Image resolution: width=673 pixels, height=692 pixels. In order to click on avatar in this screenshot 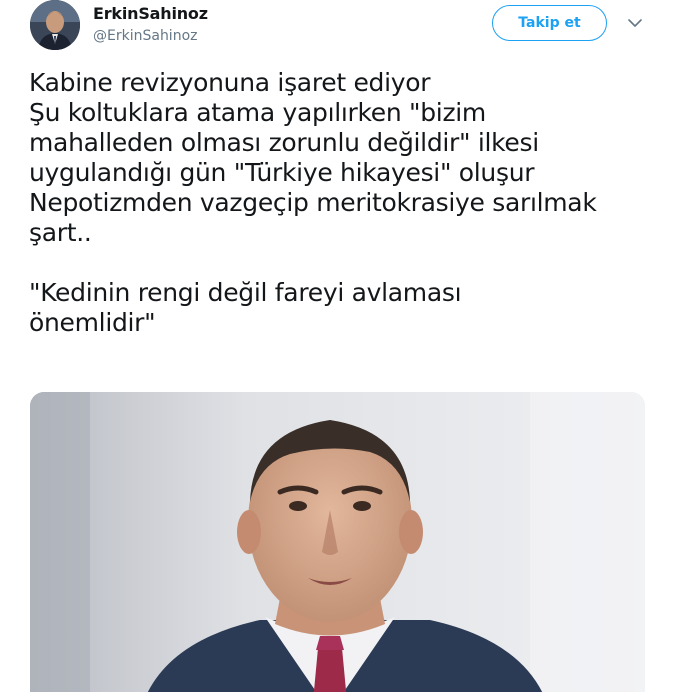, I will do `click(55, 25)`.